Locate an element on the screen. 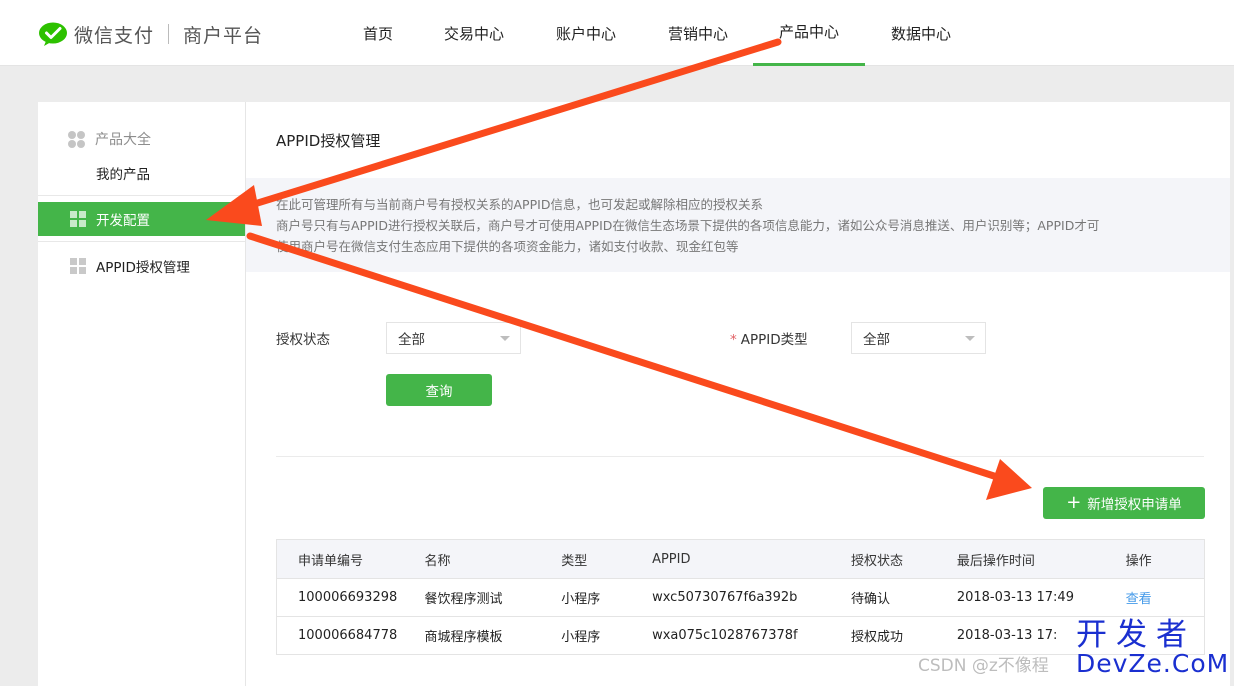  wechat-logo-icon is located at coordinates (53, 34).